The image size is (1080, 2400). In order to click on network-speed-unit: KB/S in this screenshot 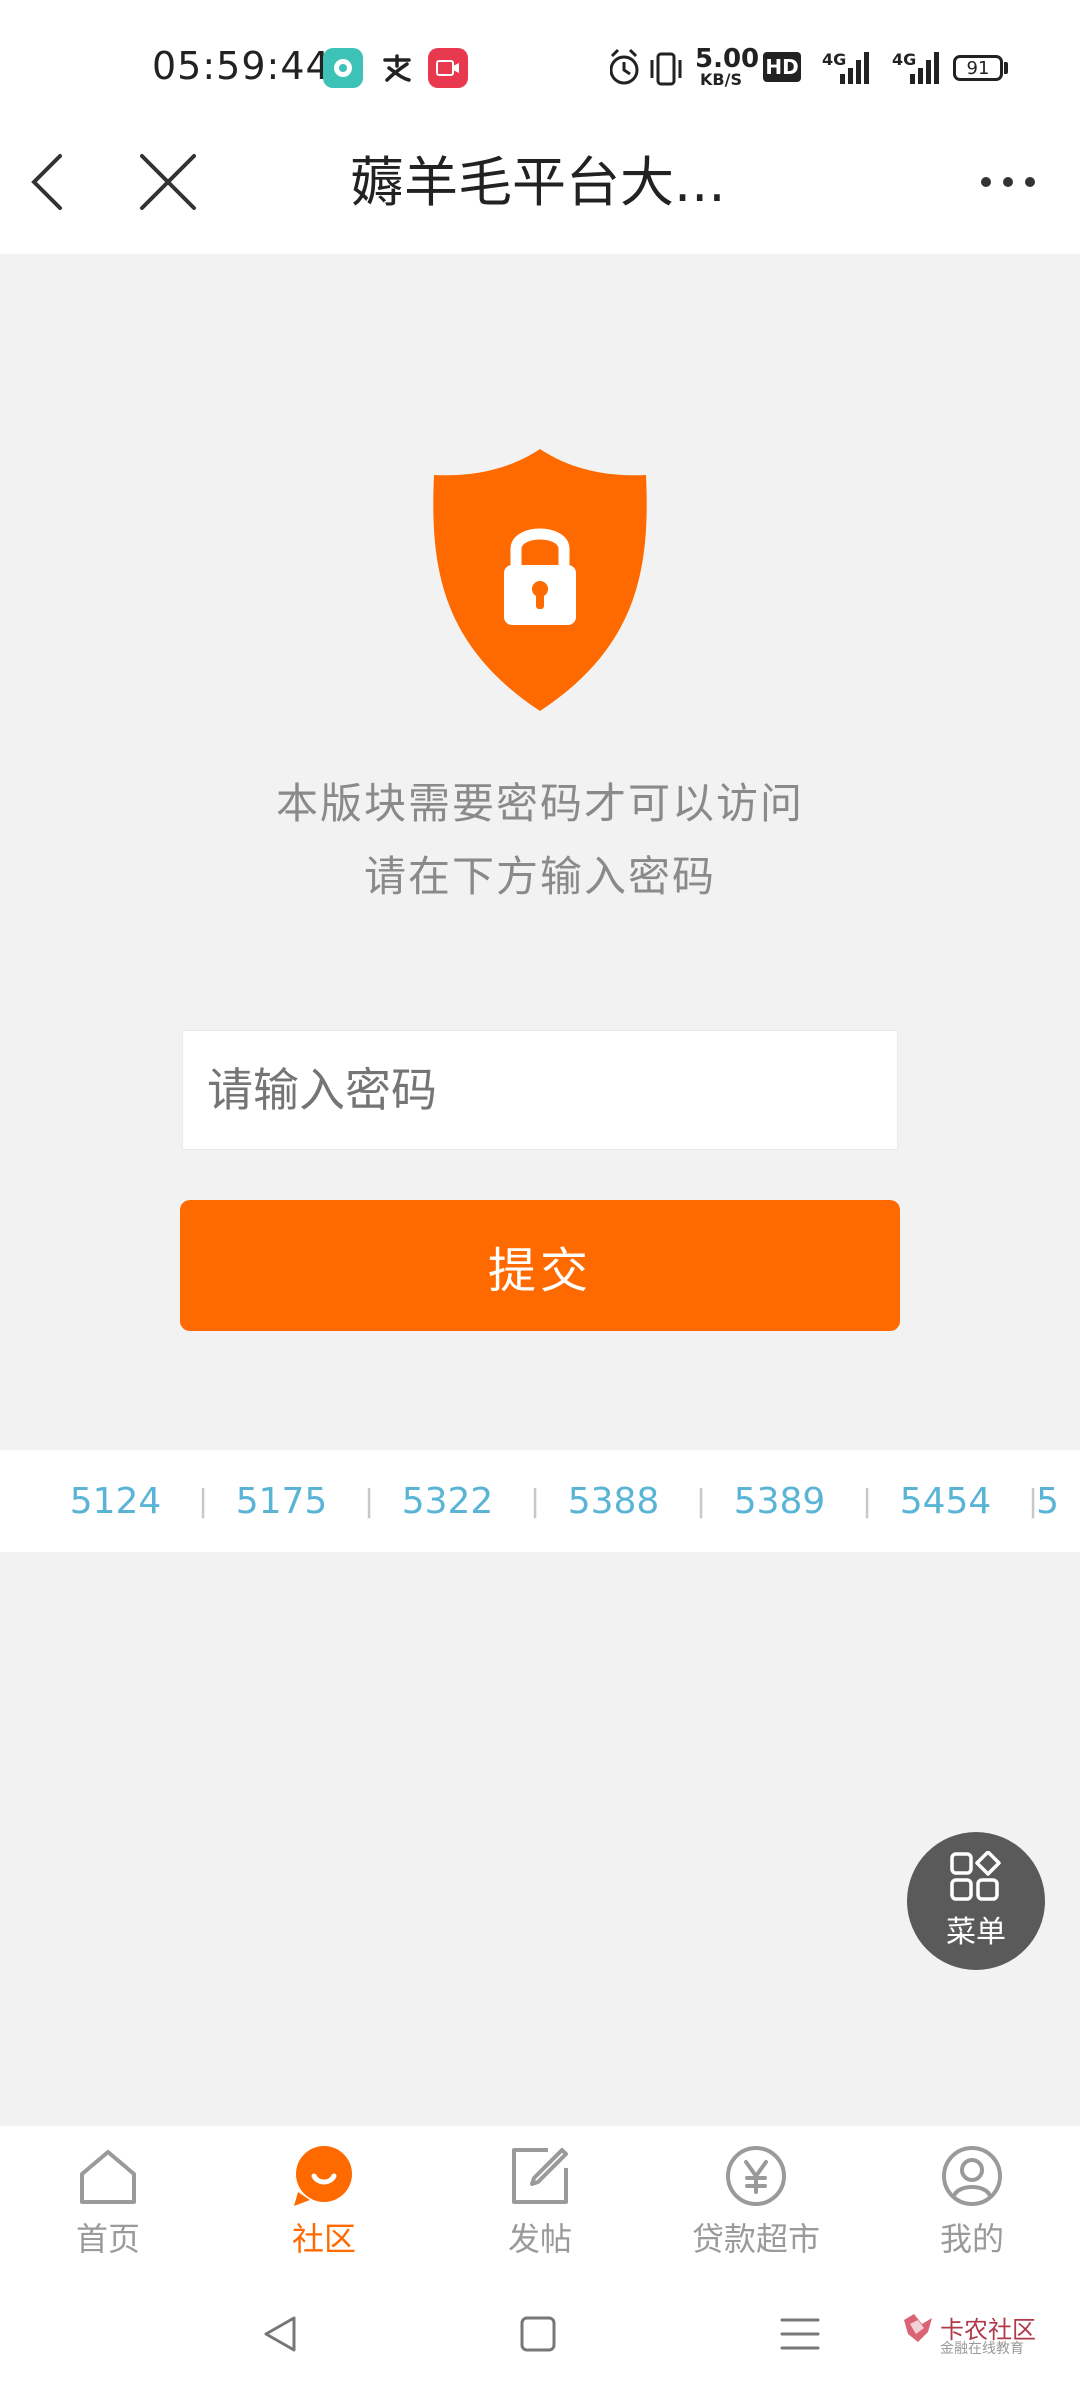, I will do `click(721, 79)`.